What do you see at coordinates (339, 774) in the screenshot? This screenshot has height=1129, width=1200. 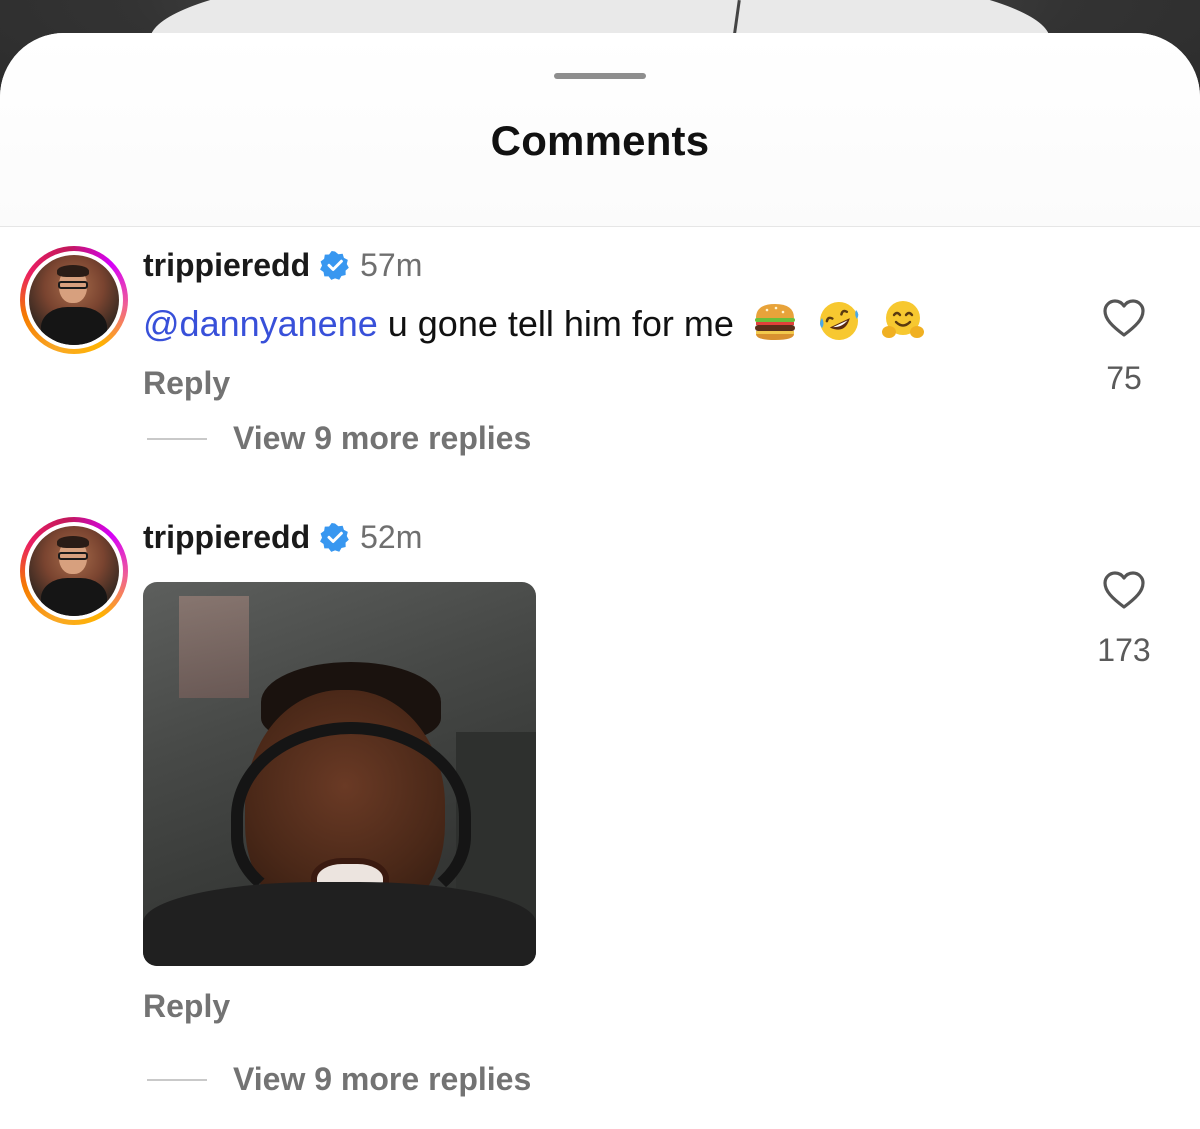 I see `gif-attachment` at bounding box center [339, 774].